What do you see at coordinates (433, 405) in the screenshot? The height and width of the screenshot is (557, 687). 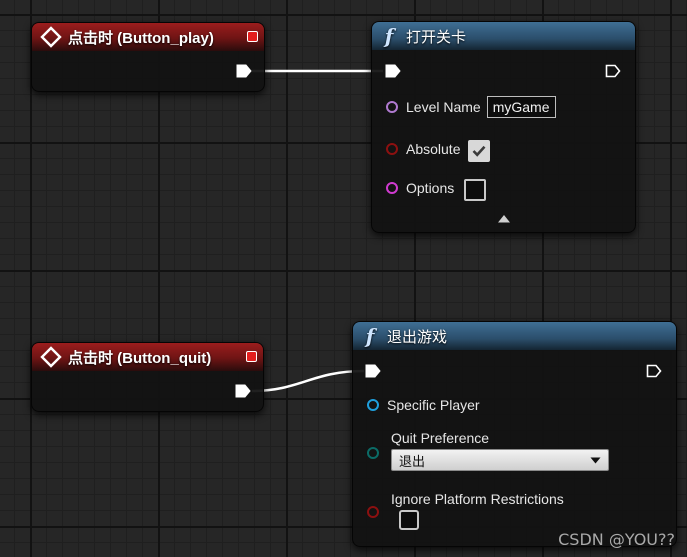 I see `pin-label-specific-player: Specific Player` at bounding box center [433, 405].